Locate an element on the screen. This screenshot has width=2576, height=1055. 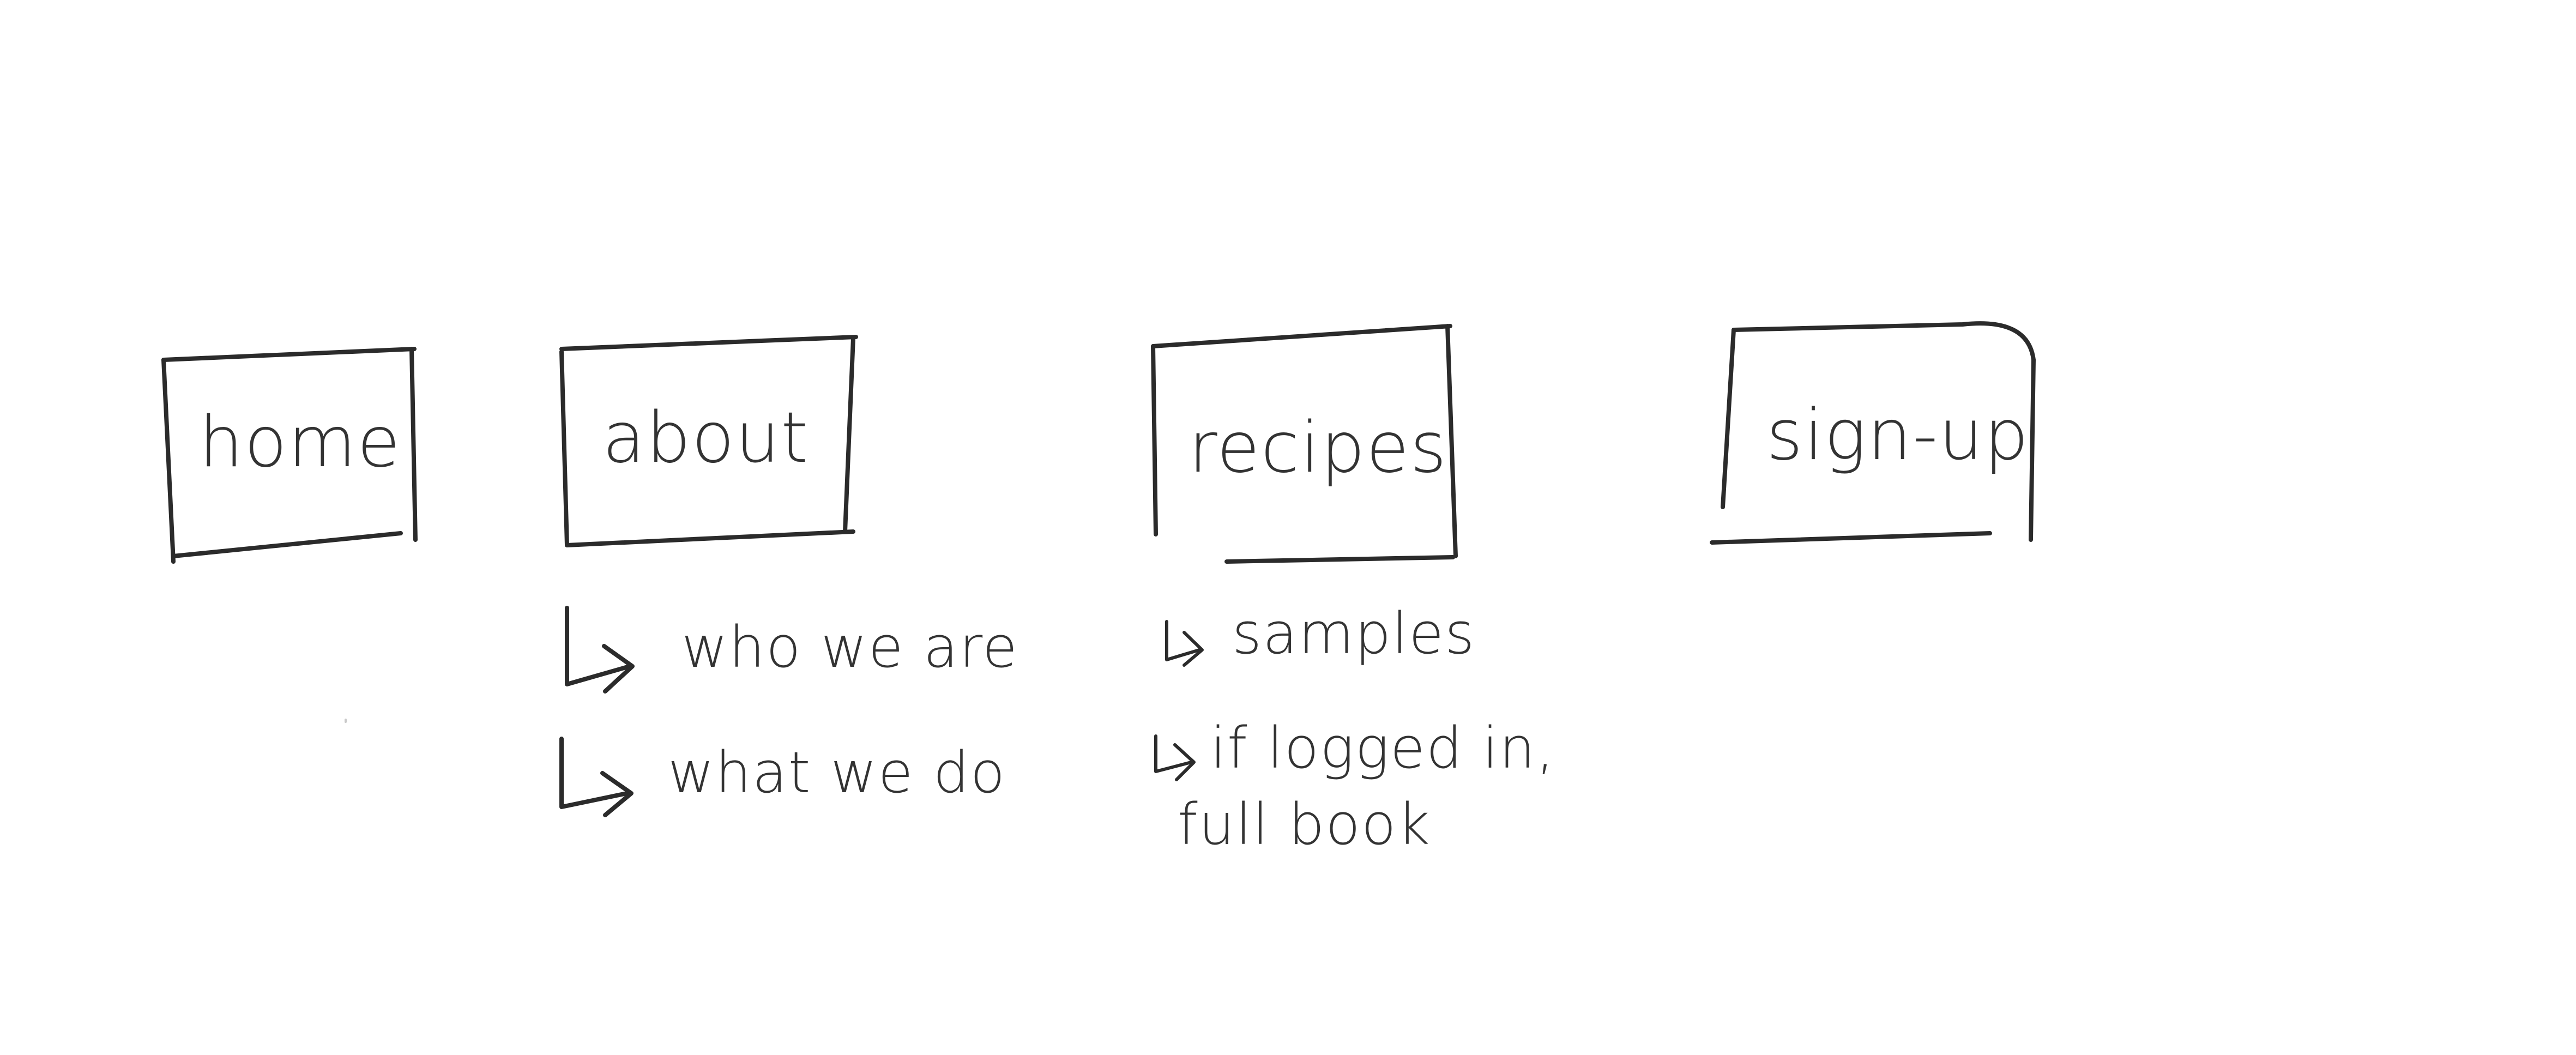
recipes-sub-full-book: full book is located at coordinates (1305, 824).